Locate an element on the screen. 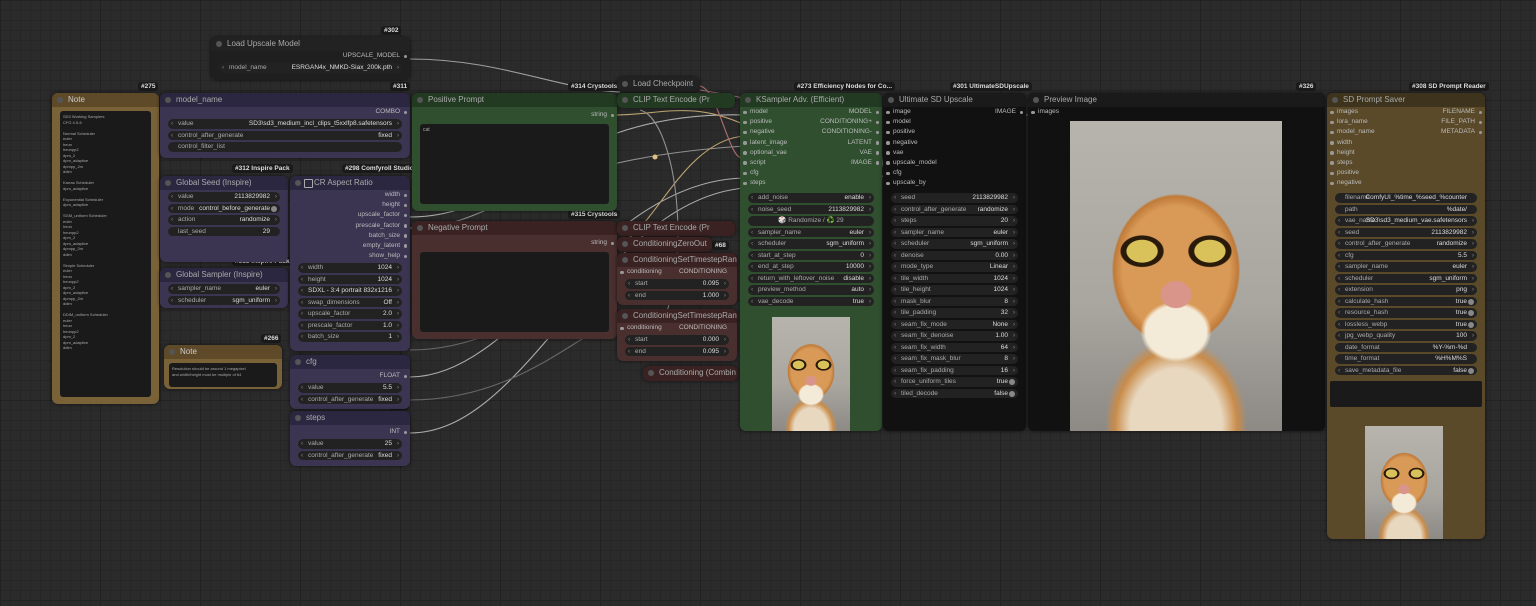 The image size is (1536, 606). lossless-webp-toggle: lossless_webptrue is located at coordinates (1406, 324).